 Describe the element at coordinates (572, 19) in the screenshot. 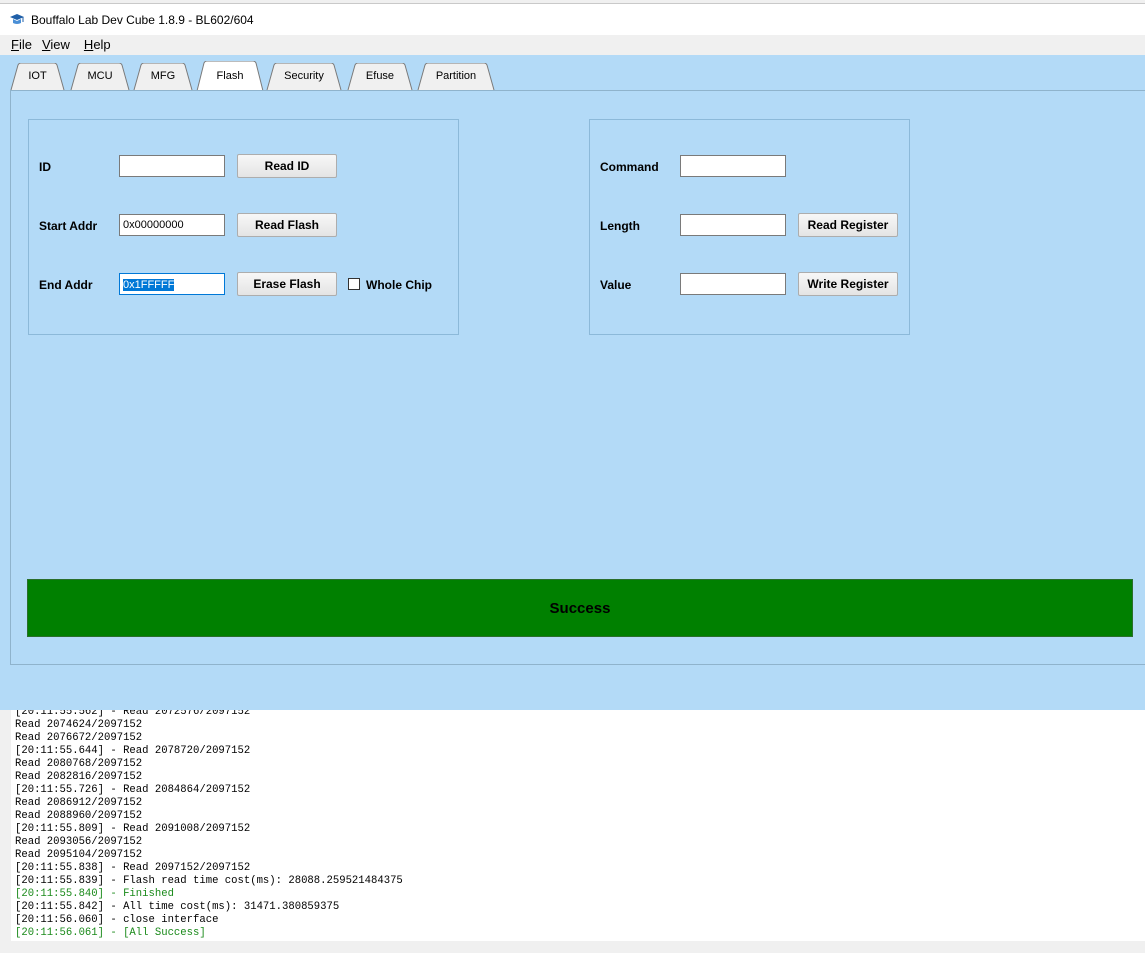

I see `title-bar: Bouffalo Lab Dev Cube 1.8.9 - BL602/604` at that location.